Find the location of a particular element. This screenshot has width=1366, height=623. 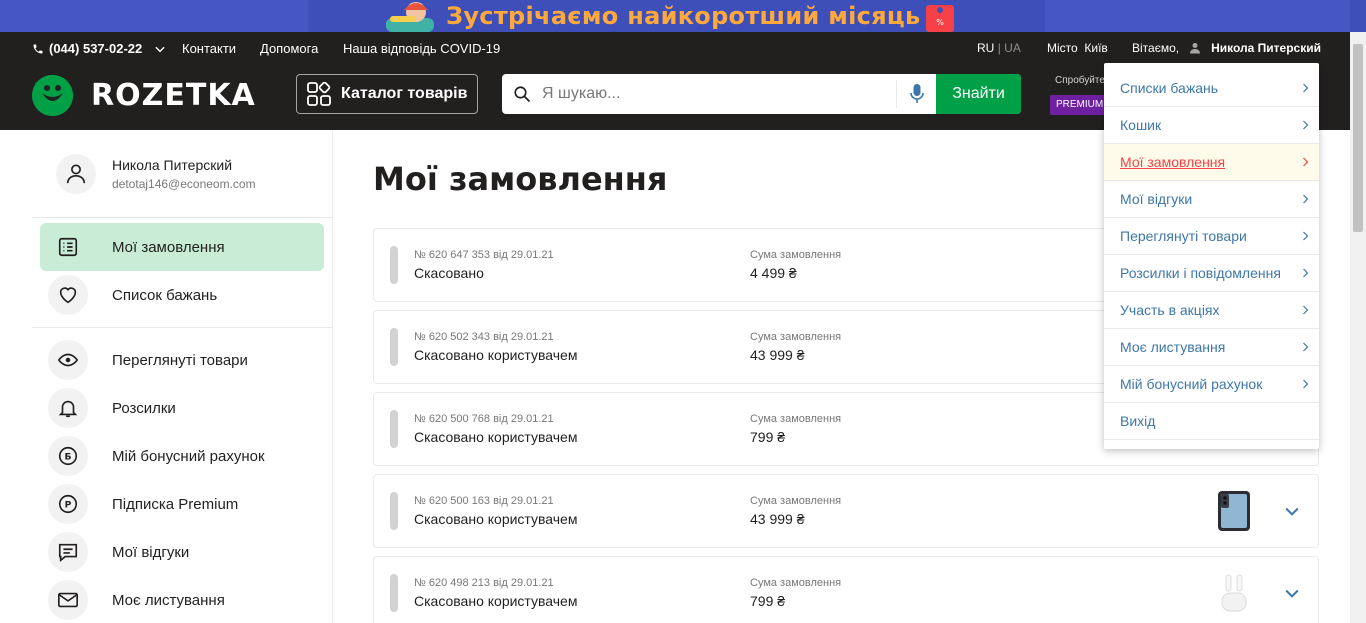

city-selector: Місто Київ is located at coordinates (1077, 48).